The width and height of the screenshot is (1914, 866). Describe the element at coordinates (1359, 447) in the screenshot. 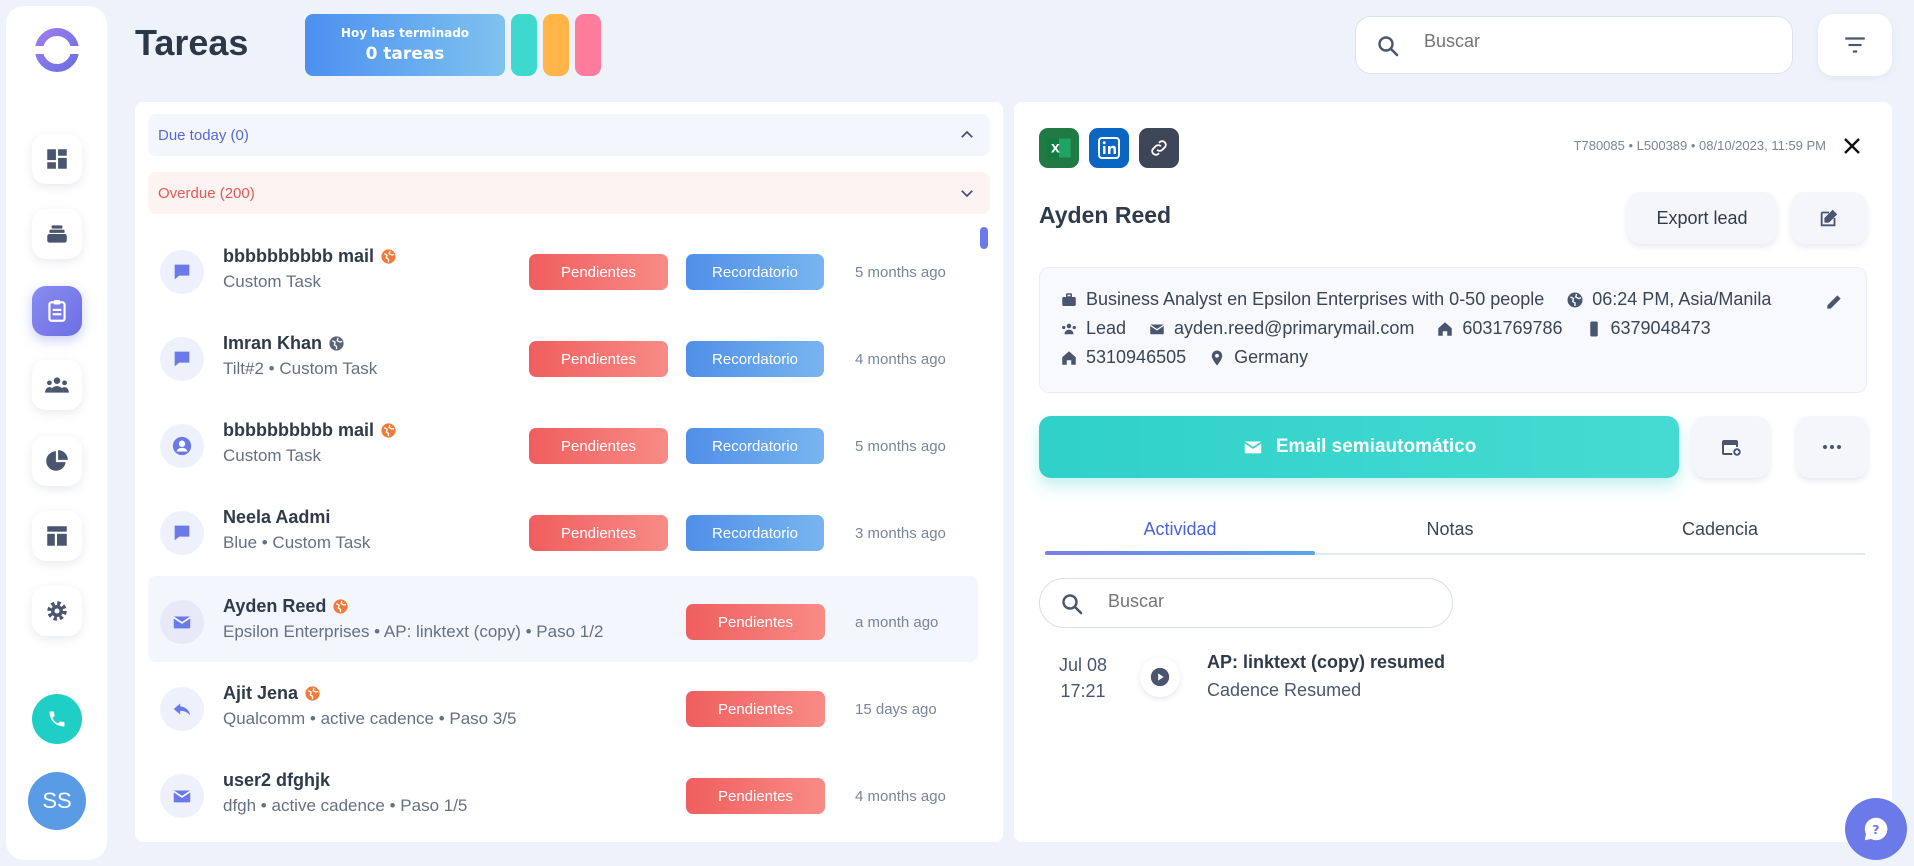

I see `semiauto-email-button: Email semiautomático` at that location.